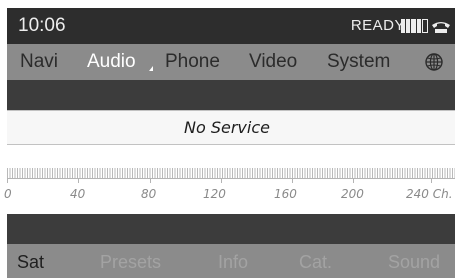 This screenshot has width=455, height=278. I want to click on softkey-sound: Sound, so click(414, 262).